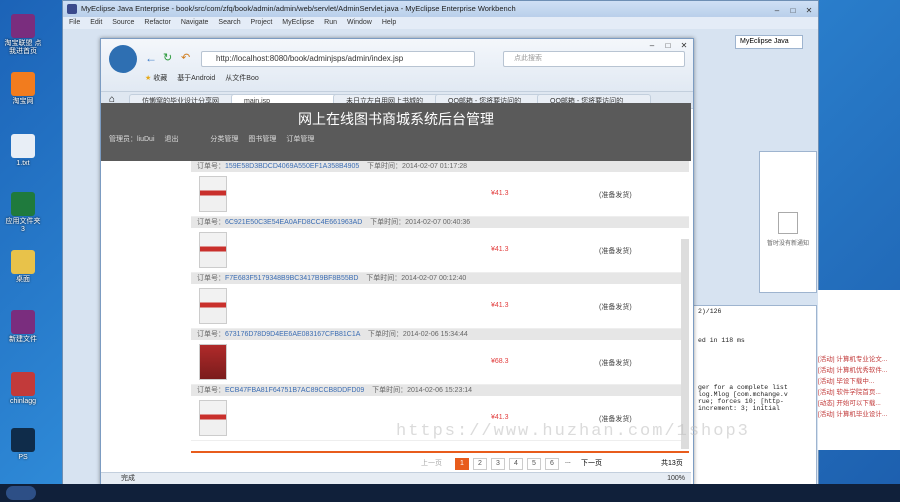 Image resolution: width=900 pixels, height=502 pixels. I want to click on order-no: ECB47FBA81F64751B7AC89CCB8DDFD09, so click(294, 390).